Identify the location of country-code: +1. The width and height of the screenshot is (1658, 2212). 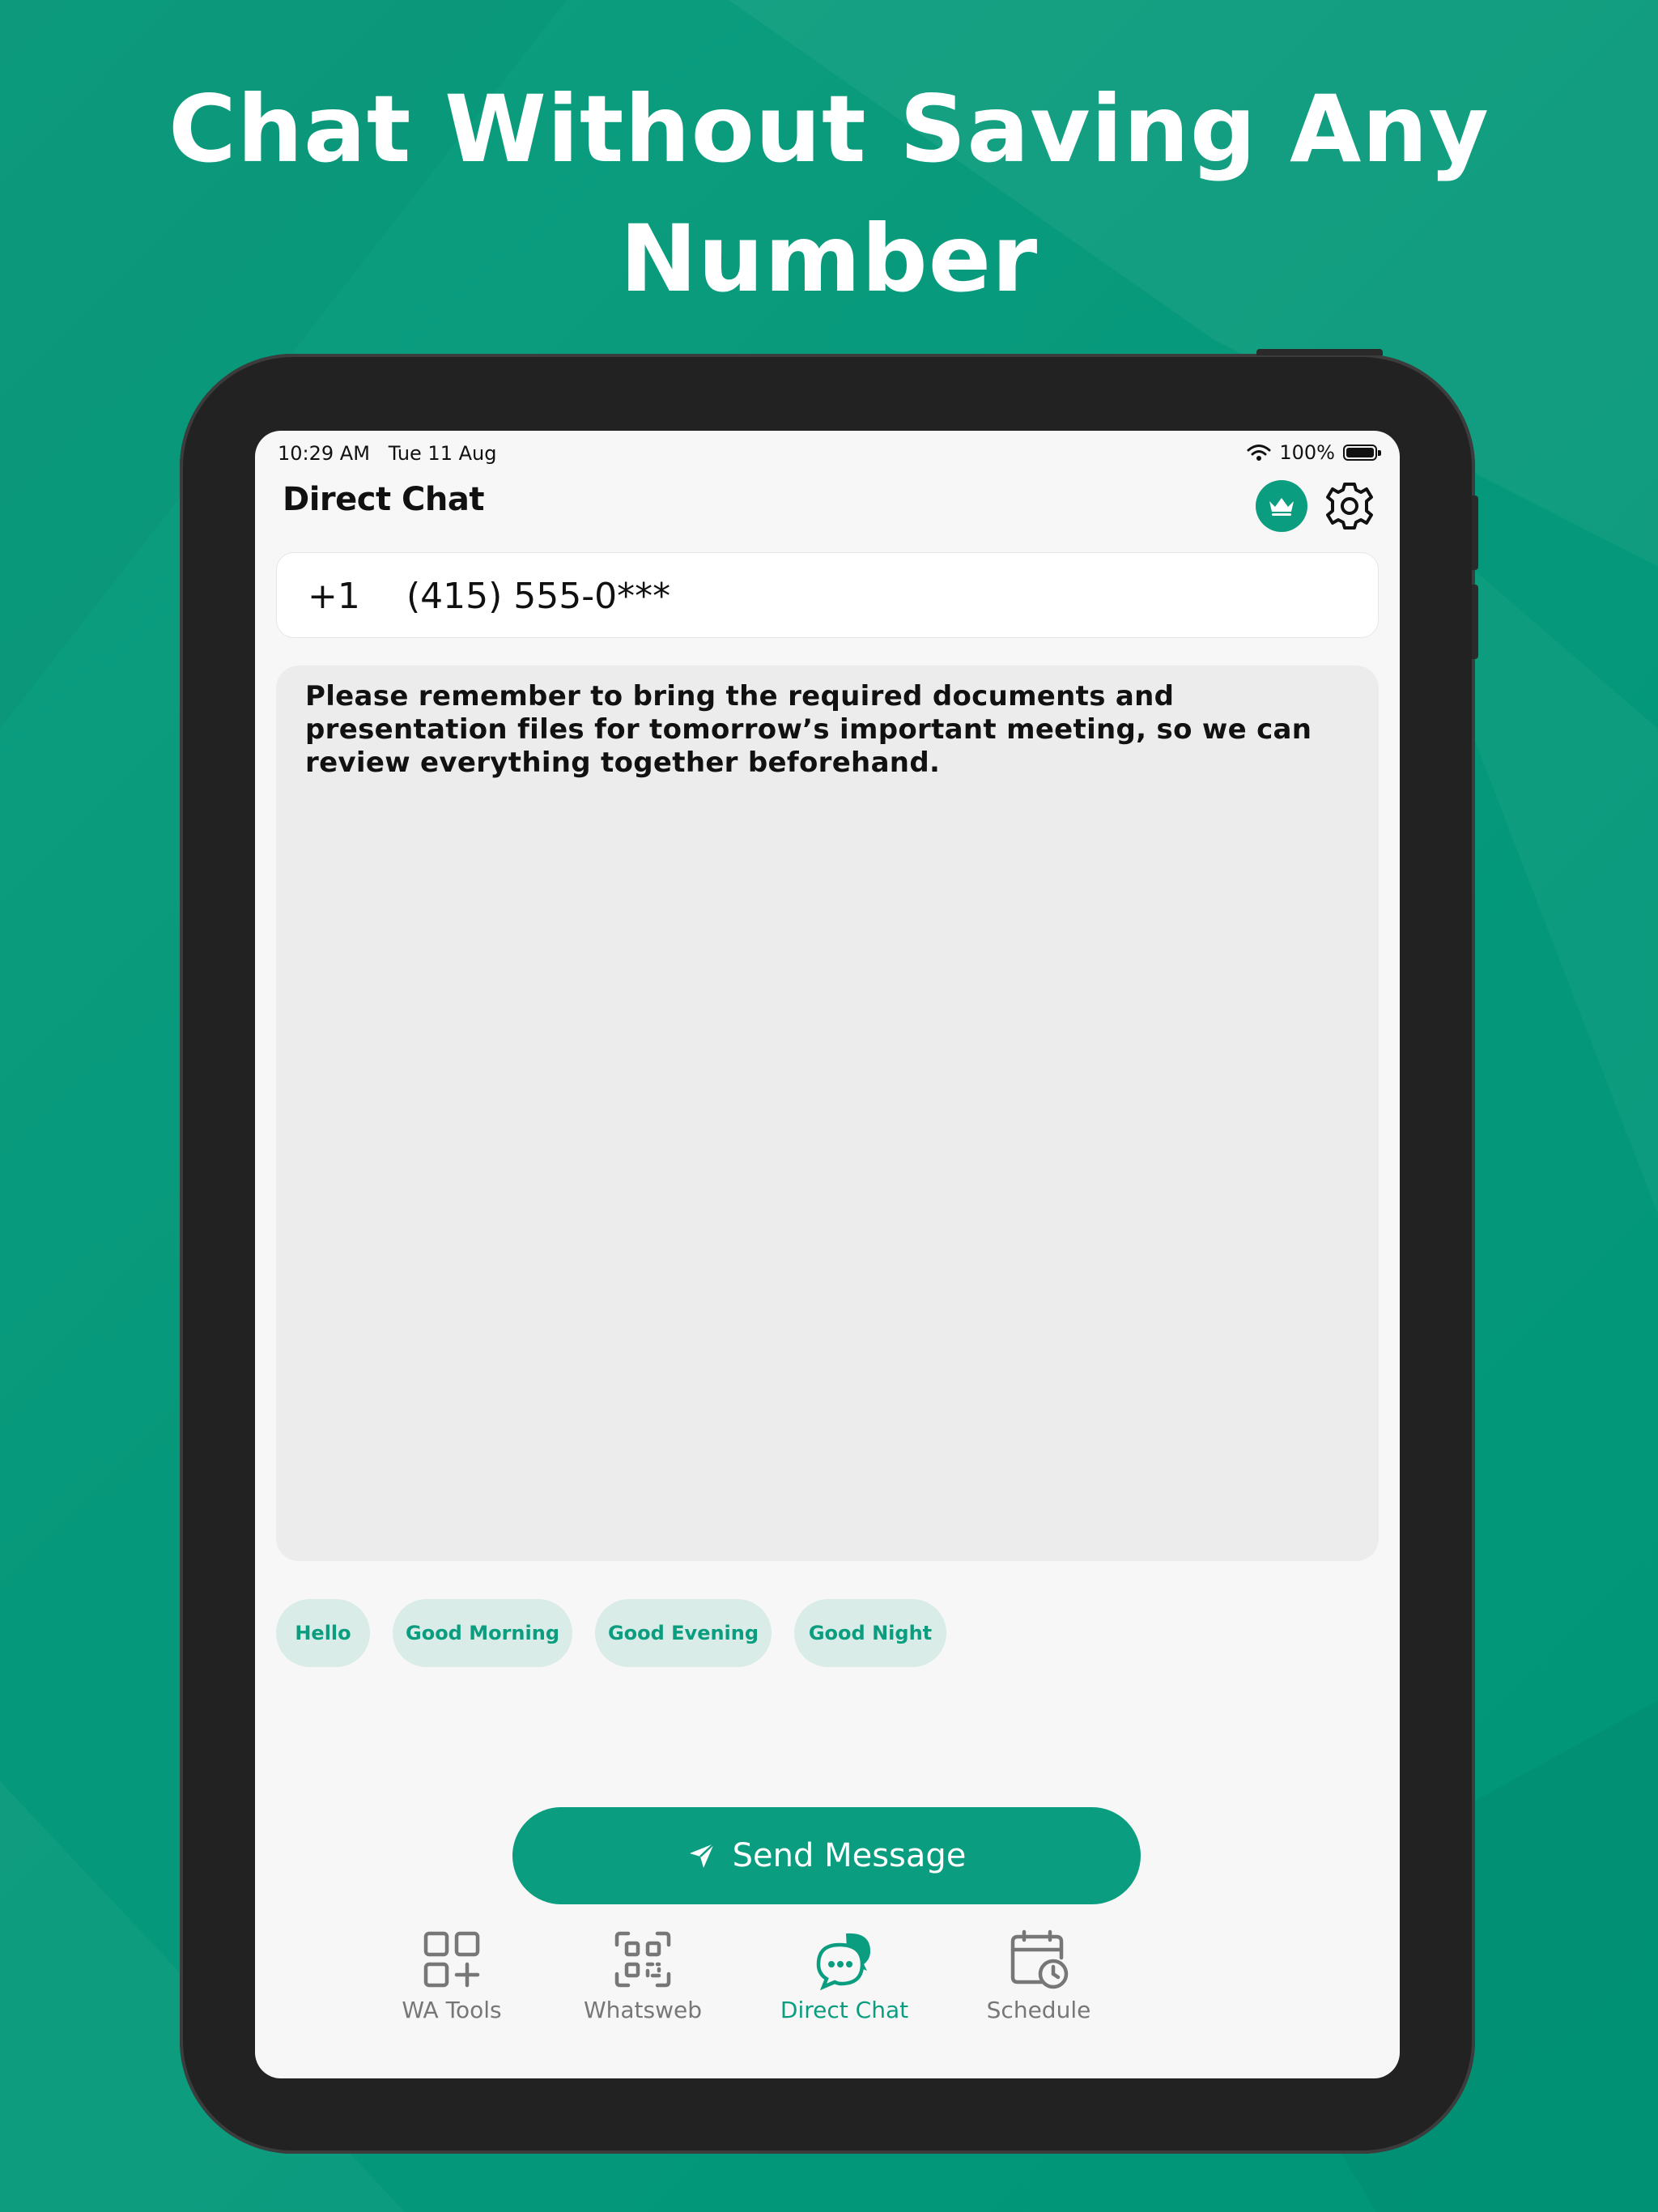
(334, 597).